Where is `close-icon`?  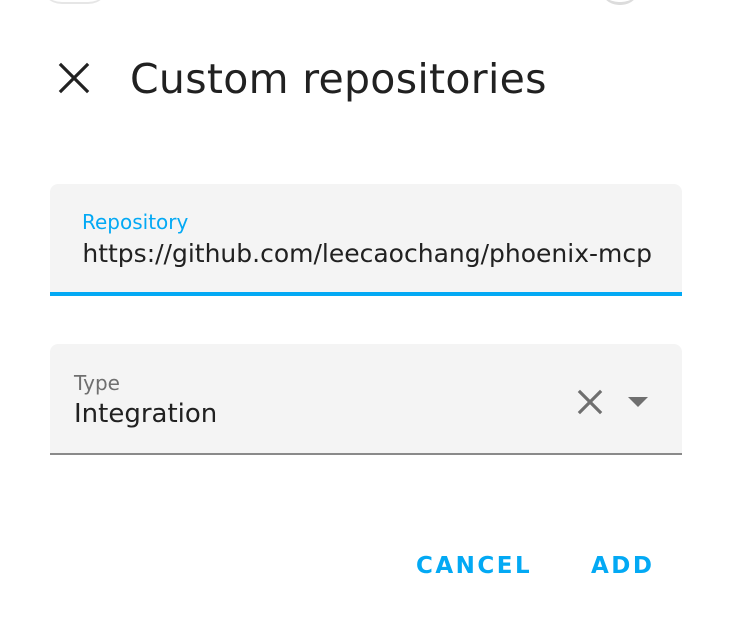
close-icon is located at coordinates (74, 78).